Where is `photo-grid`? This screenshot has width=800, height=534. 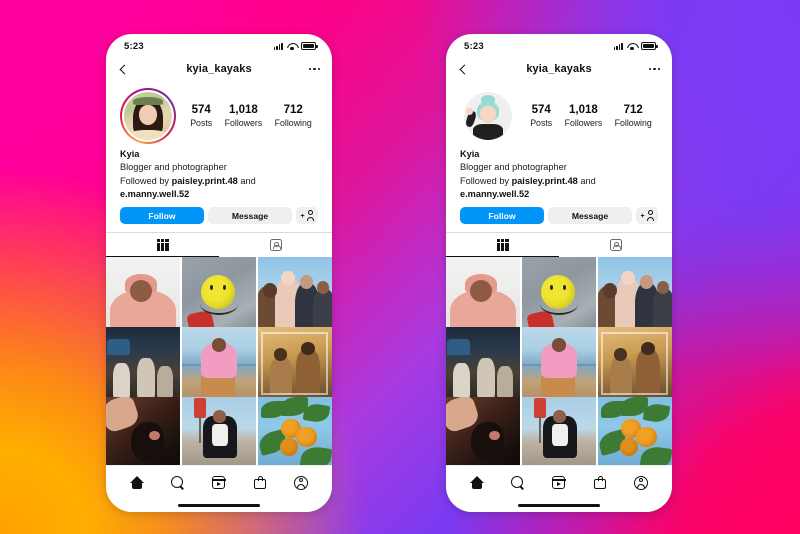 photo-grid is located at coordinates (559, 361).